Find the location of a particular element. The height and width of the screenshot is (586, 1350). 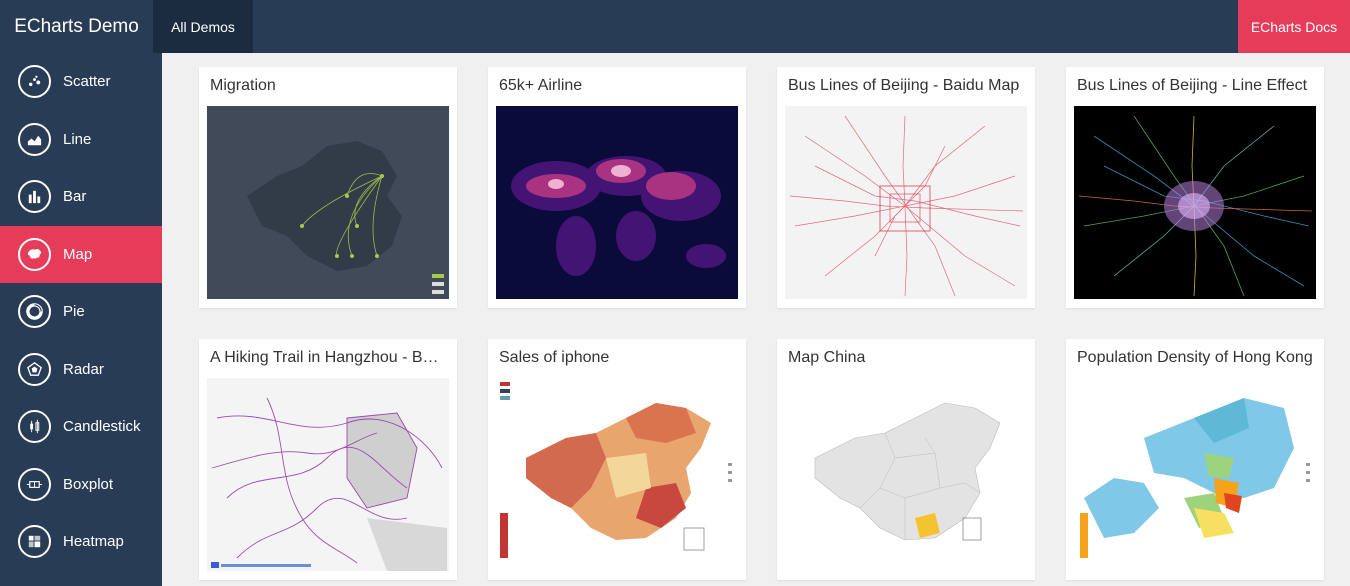

demo-card-migration: Migration is located at coordinates (328, 187).